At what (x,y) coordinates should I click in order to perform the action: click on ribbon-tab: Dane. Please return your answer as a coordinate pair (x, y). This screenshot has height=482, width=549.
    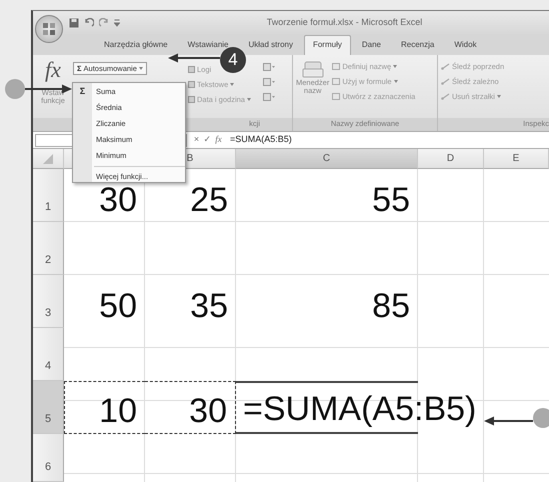
    Looking at the image, I should click on (371, 45).